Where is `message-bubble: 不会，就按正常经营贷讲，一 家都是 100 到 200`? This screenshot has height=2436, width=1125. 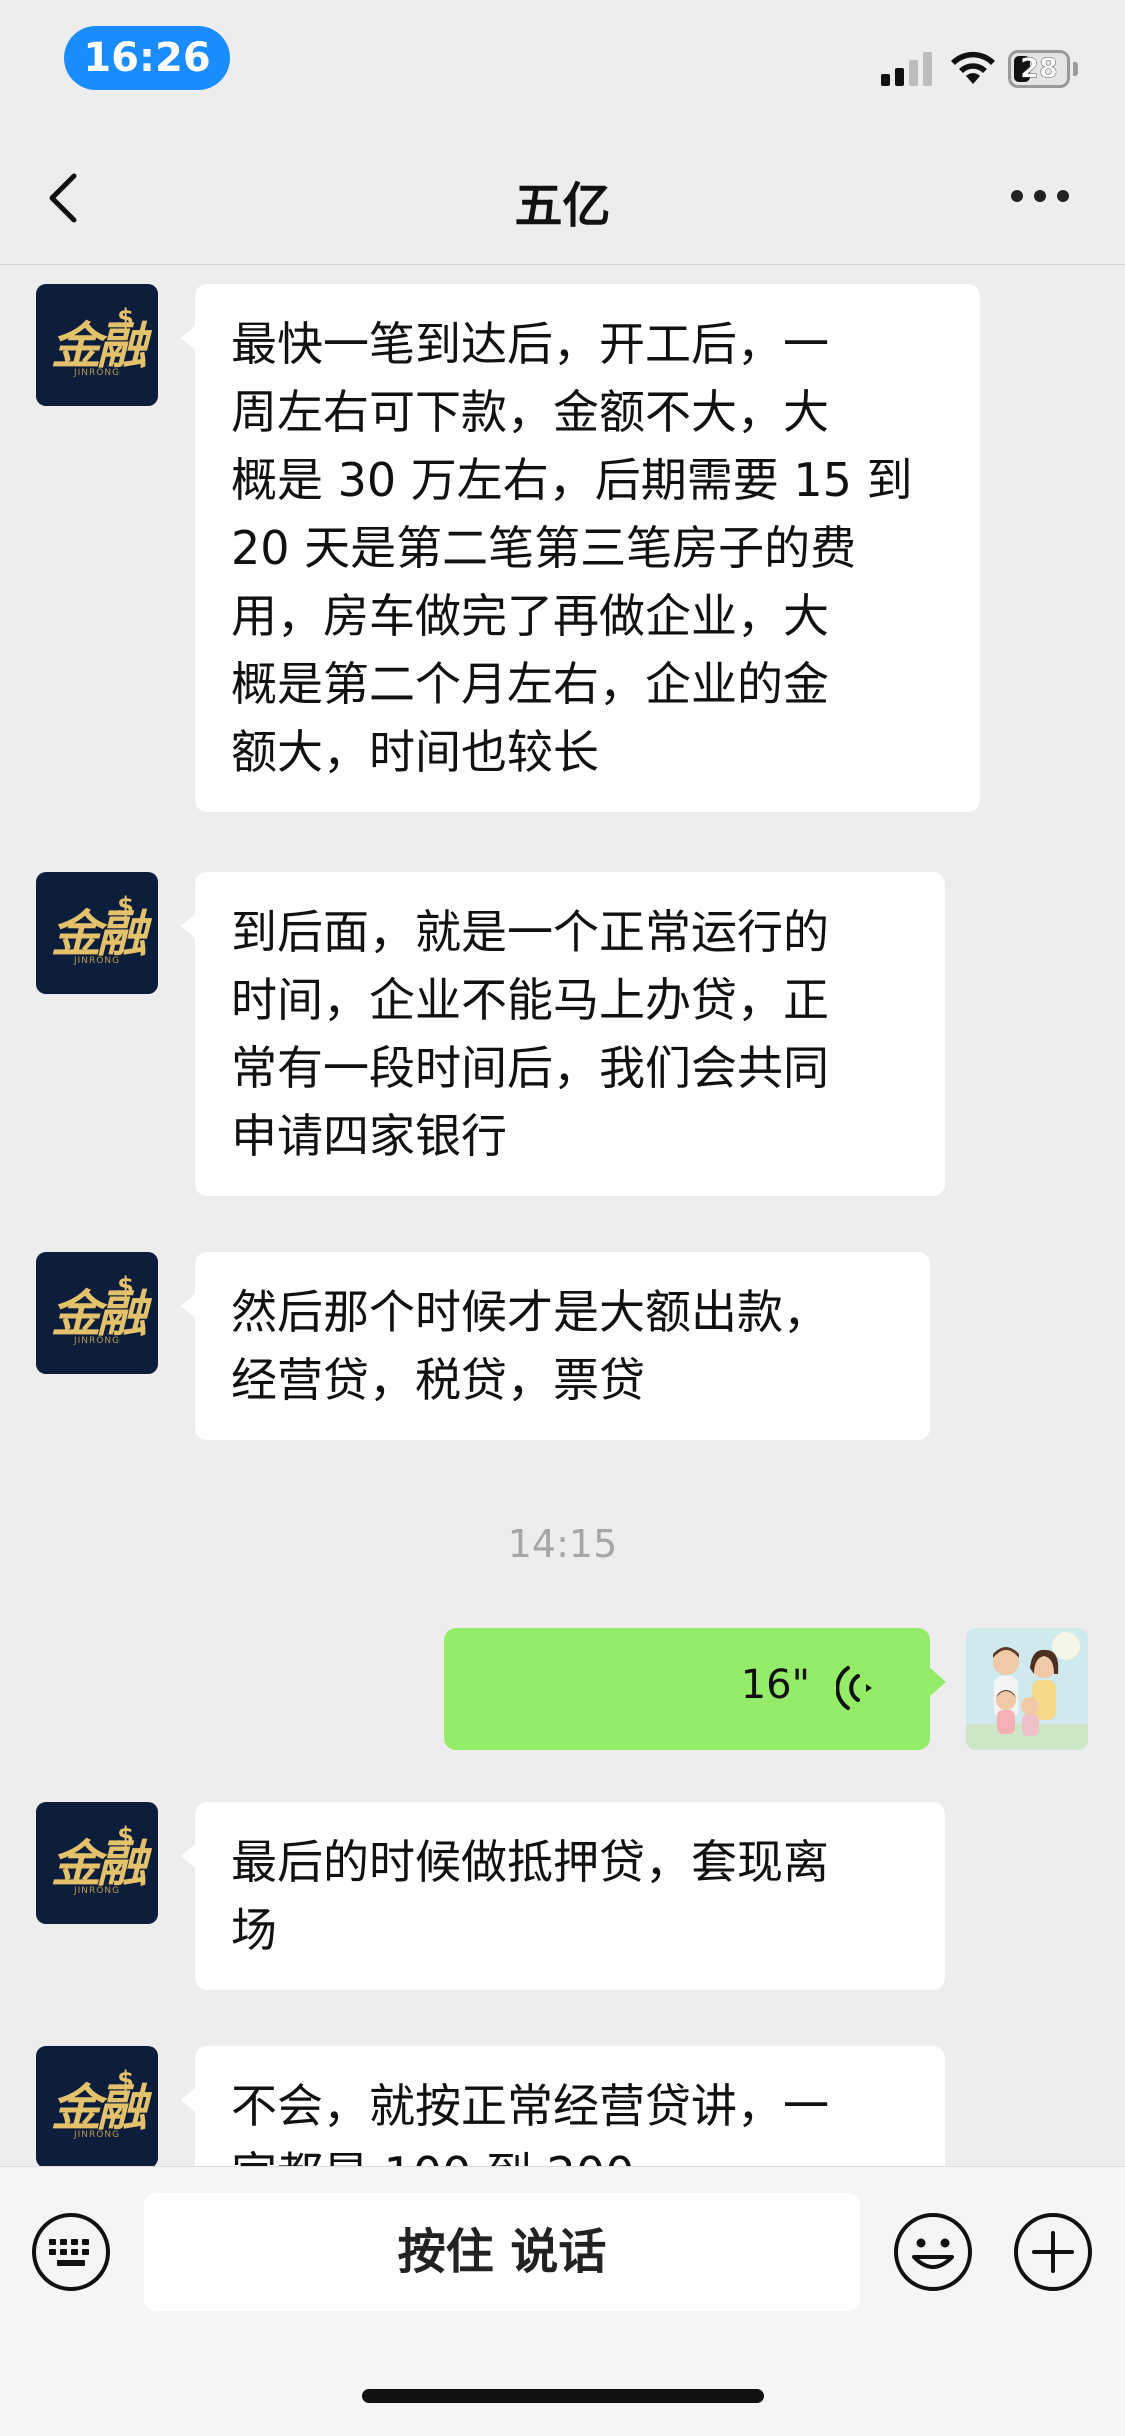
message-bubble: 不会，就按正常经营贷讲，一 家都是 100 到 200 is located at coordinates (563, 2106).